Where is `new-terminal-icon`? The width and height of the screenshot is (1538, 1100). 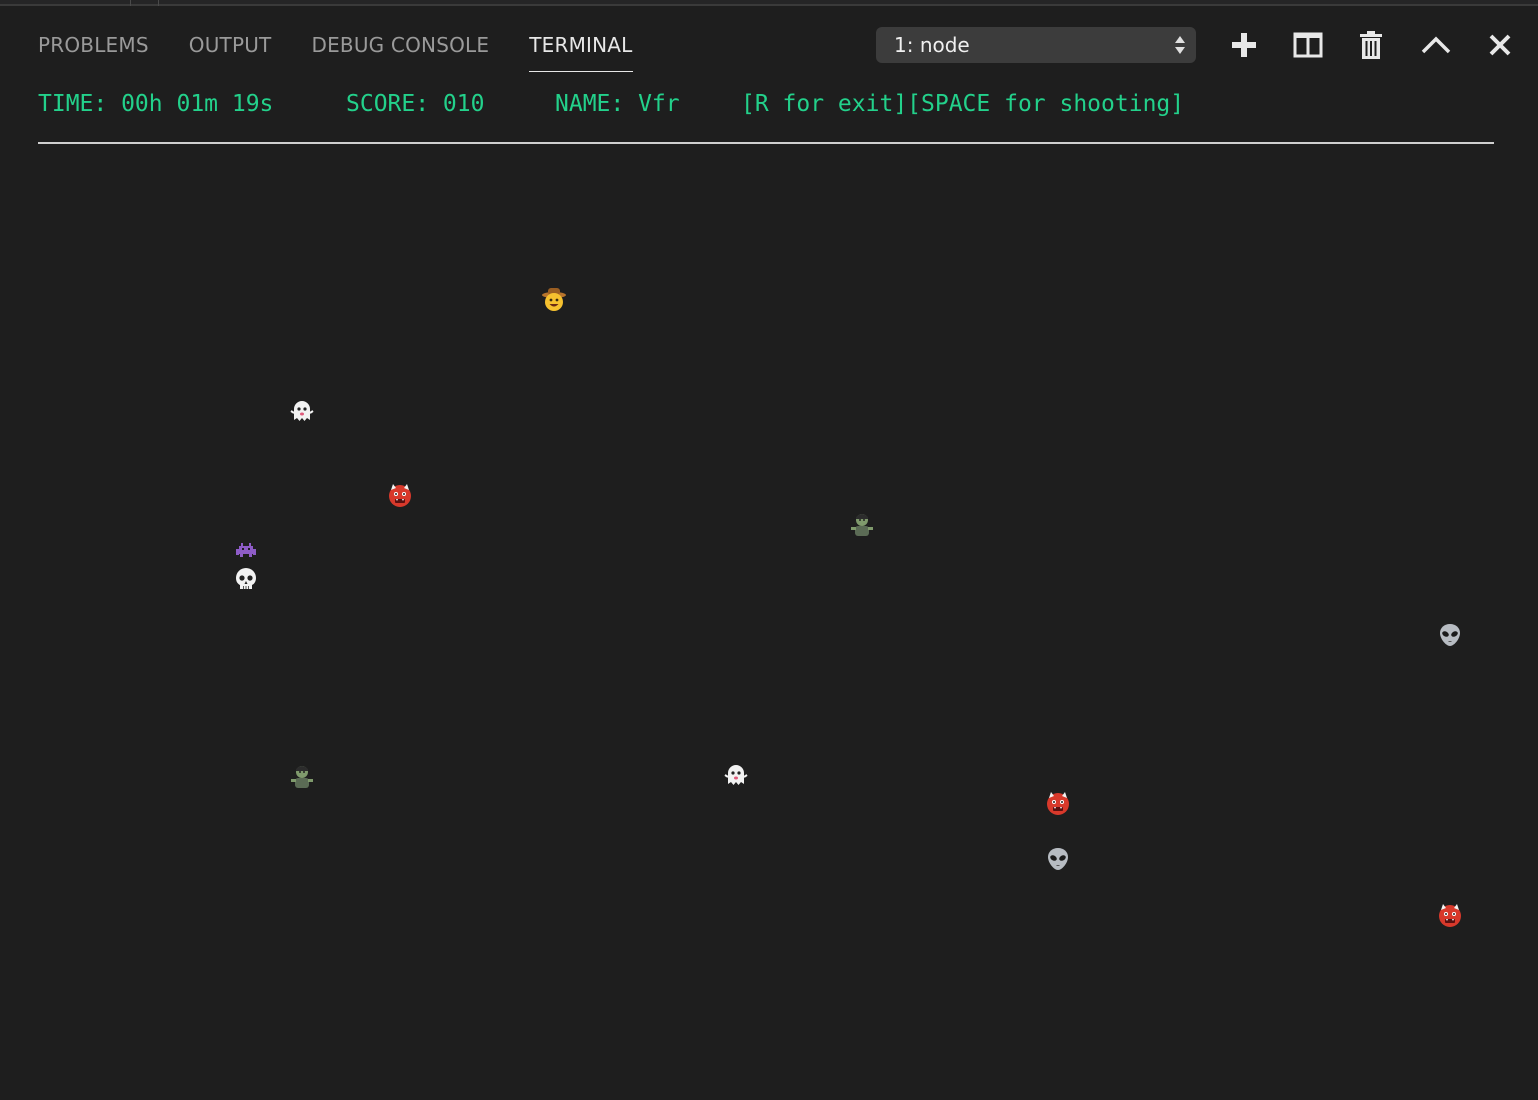
new-terminal-icon is located at coordinates (1244, 45).